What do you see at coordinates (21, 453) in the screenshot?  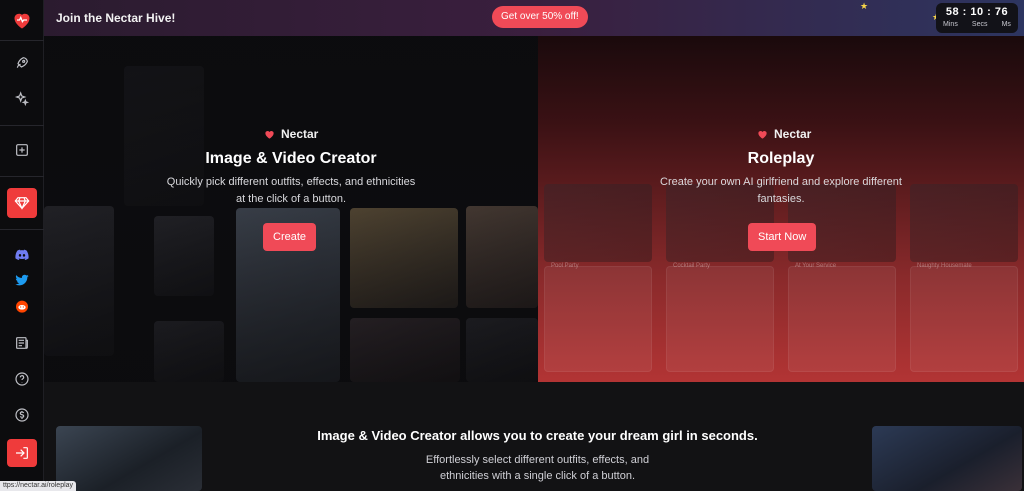 I see `login-icon` at bounding box center [21, 453].